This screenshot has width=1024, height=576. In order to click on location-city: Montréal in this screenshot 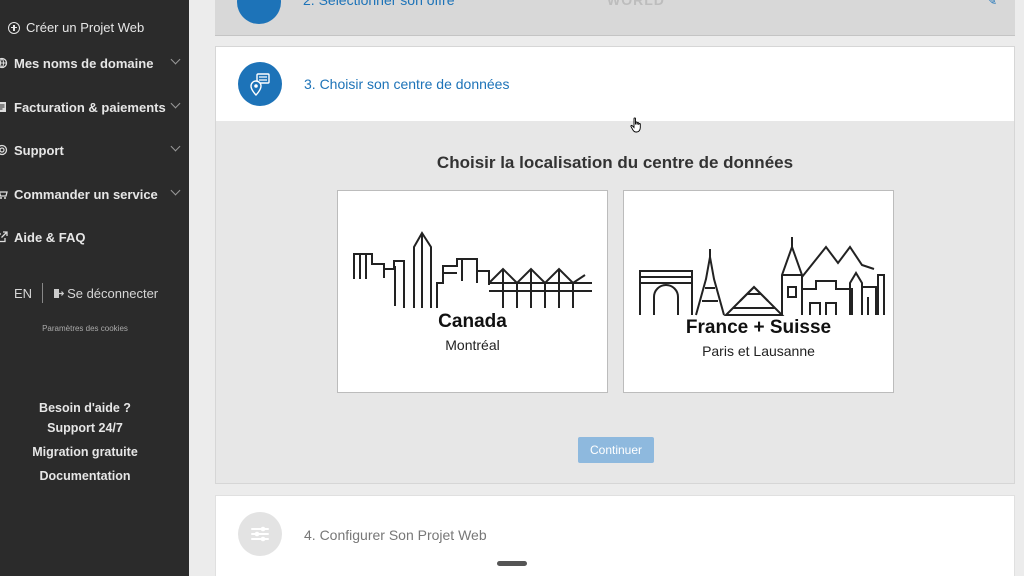, I will do `click(472, 345)`.